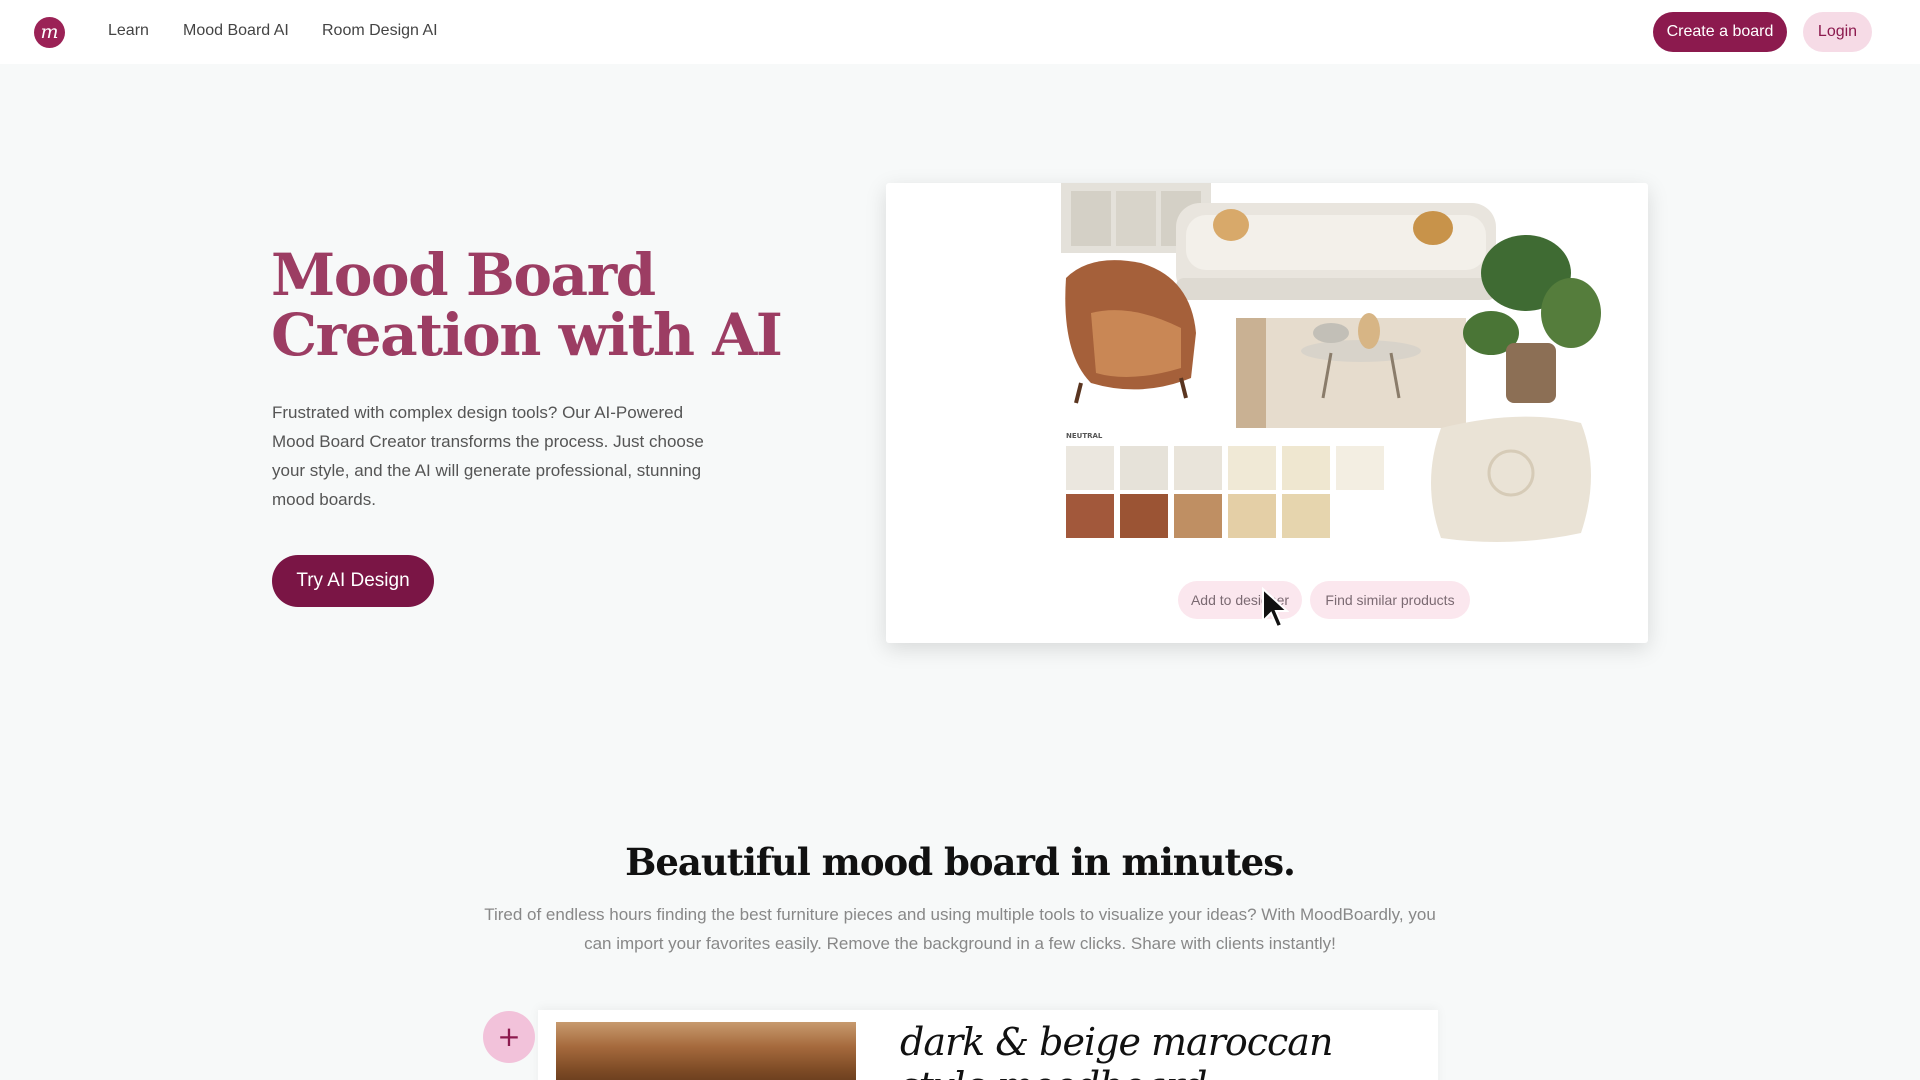  I want to click on mouse-cursor-icon, so click(1275, 608).